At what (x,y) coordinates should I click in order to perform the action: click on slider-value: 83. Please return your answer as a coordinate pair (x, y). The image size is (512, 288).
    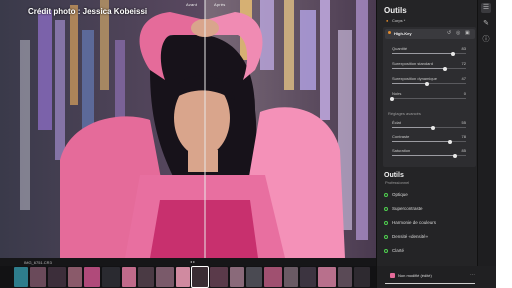
    Looking at the image, I should click on (463, 48).